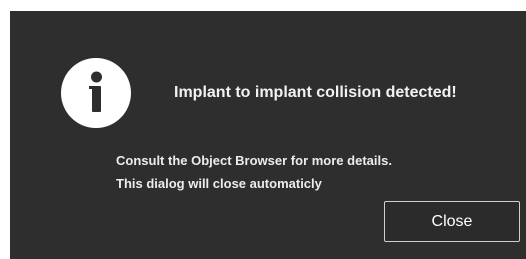  What do you see at coordinates (315, 92) in the screenshot?
I see `dialog-title: Implant to implant collision detected!` at bounding box center [315, 92].